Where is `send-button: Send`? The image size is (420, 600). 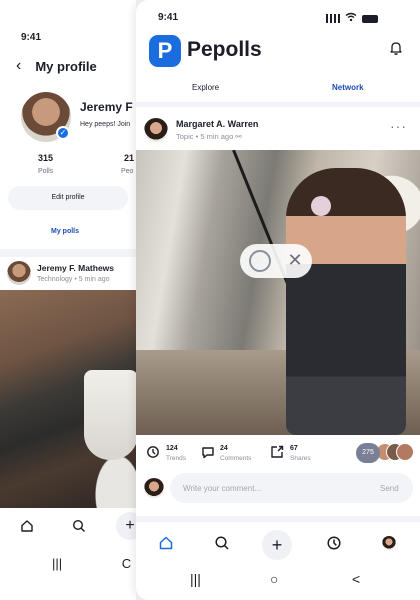
send-button: Send is located at coordinates (389, 488).